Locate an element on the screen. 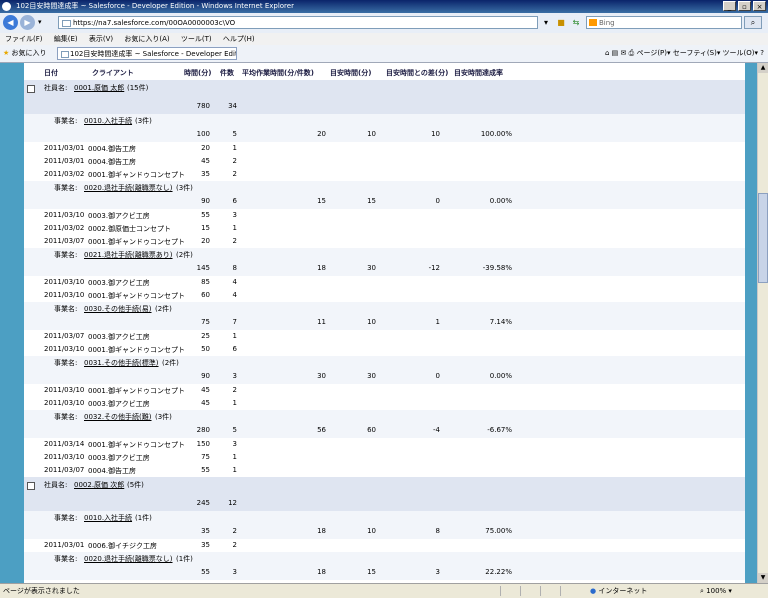 This screenshot has width=768, height=598. col-time: 時間(分) is located at coordinates (197, 73).